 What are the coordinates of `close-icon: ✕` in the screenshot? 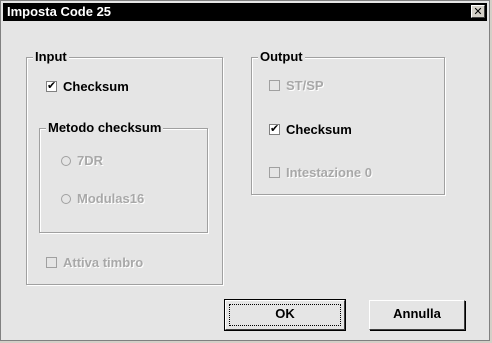 It's located at (478, 12).